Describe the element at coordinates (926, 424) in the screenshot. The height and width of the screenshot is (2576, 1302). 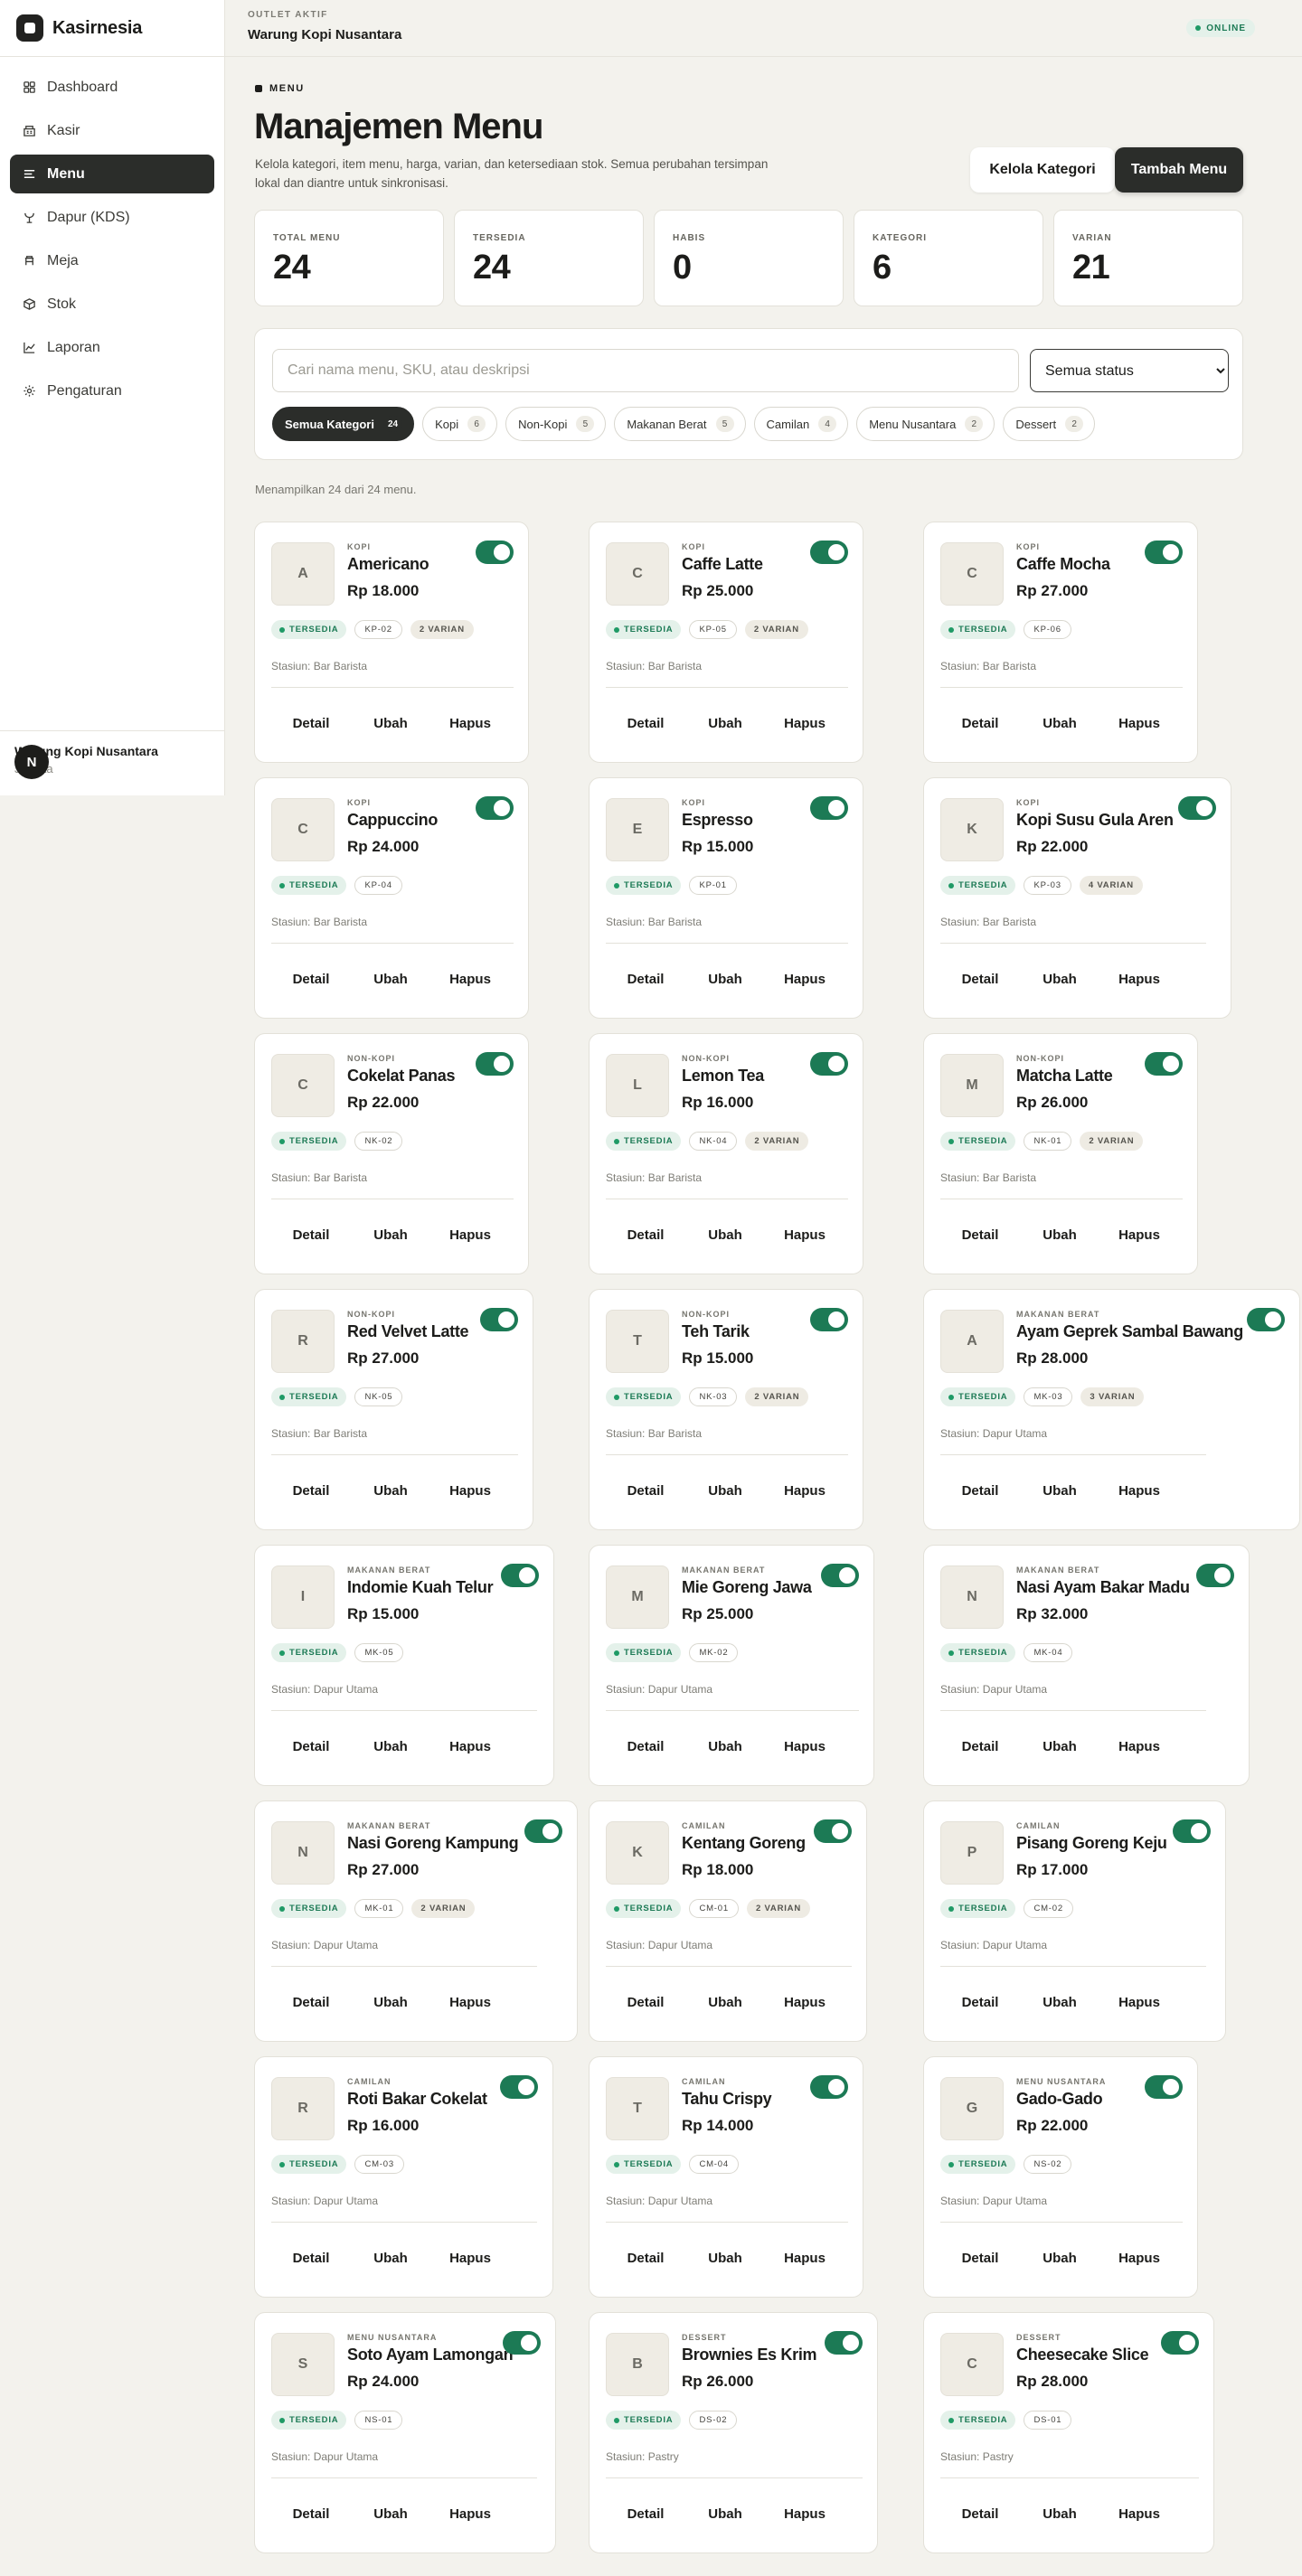
I see `chip-menu-nusantara: Menu Nusantara 2` at that location.